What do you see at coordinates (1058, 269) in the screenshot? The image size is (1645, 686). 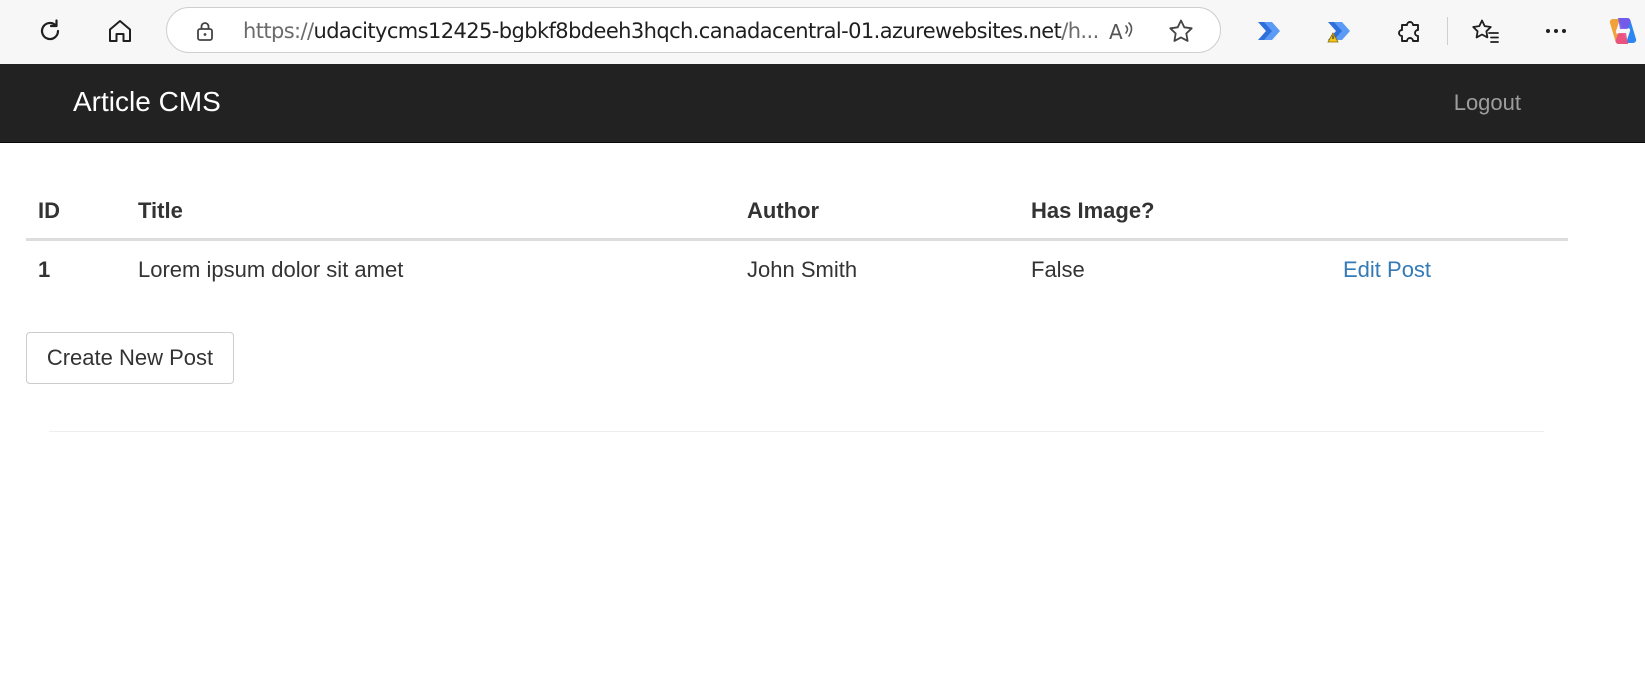 I see `post-has-image-cell: False` at bounding box center [1058, 269].